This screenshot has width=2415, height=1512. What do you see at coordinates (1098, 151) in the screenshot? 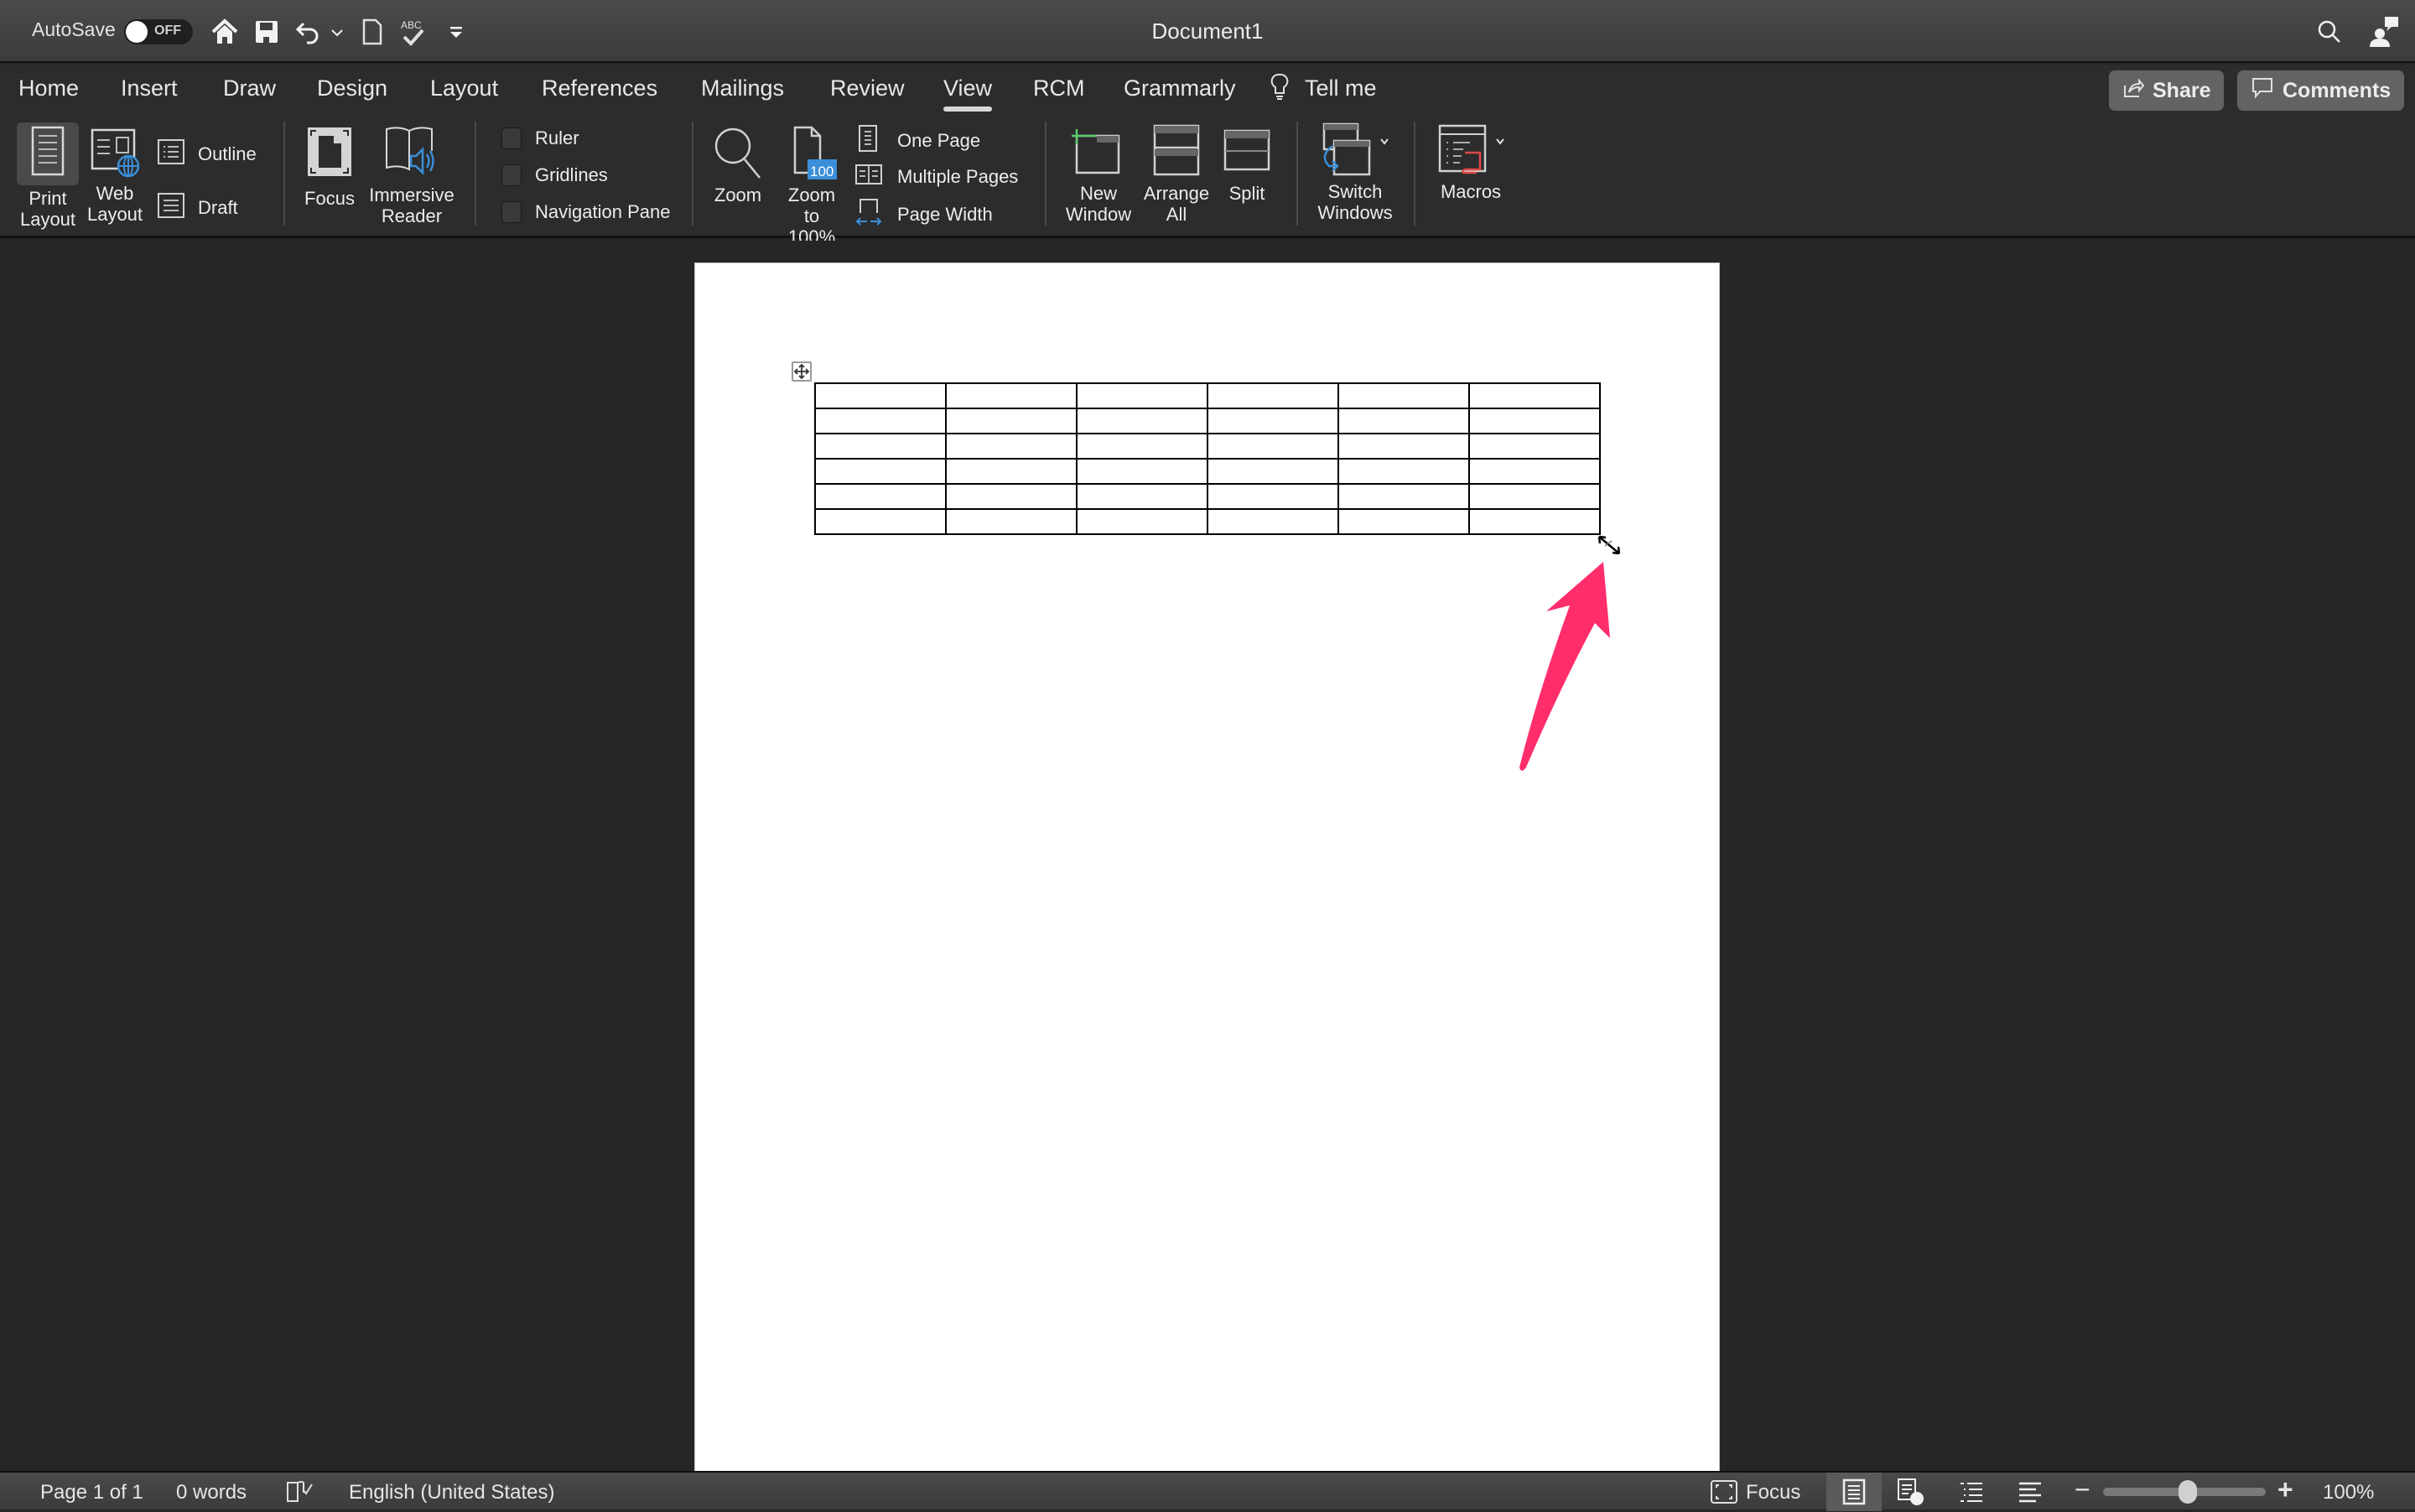
I see `new-window-icon` at bounding box center [1098, 151].